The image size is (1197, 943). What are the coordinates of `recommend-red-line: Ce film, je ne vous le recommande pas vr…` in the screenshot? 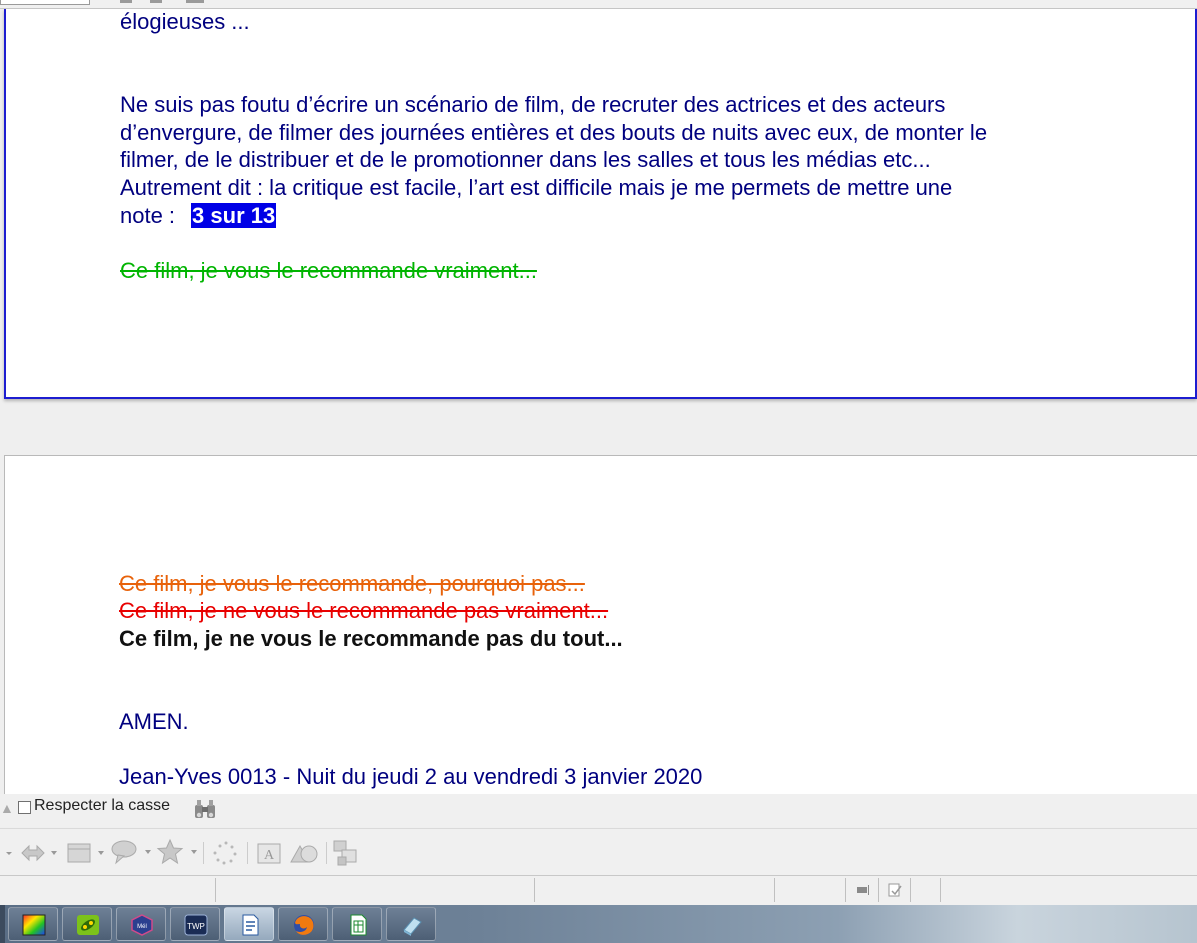 It's located at (364, 610).